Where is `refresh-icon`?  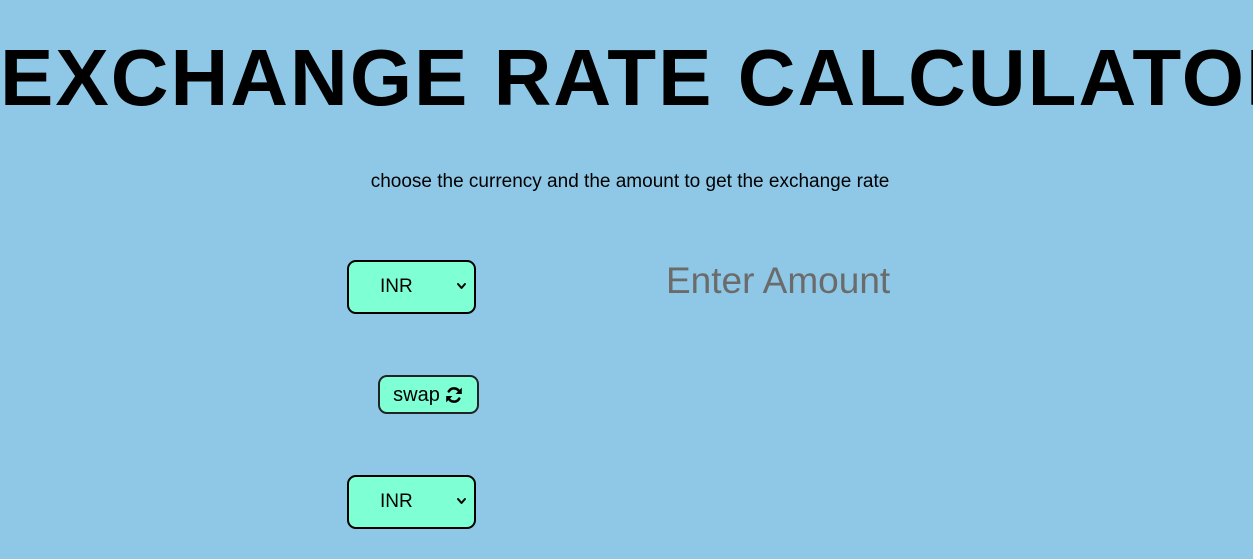 refresh-icon is located at coordinates (454, 394).